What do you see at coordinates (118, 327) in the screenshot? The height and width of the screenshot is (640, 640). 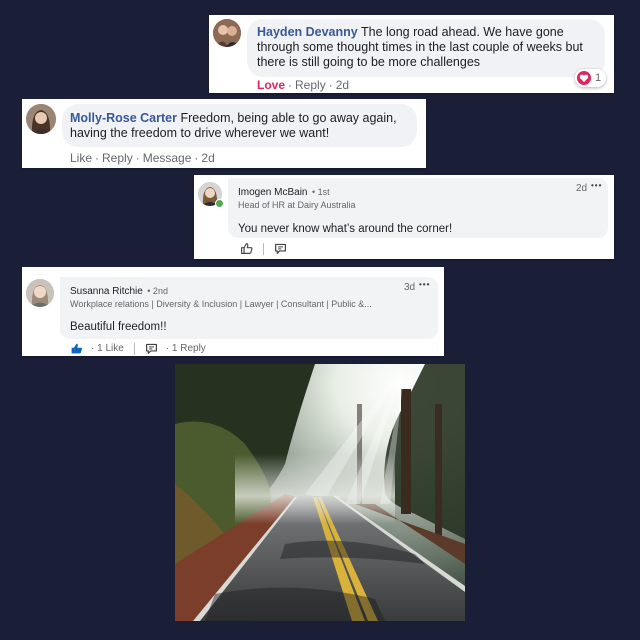 I see `comment-text: Beautiful freedom!!` at bounding box center [118, 327].